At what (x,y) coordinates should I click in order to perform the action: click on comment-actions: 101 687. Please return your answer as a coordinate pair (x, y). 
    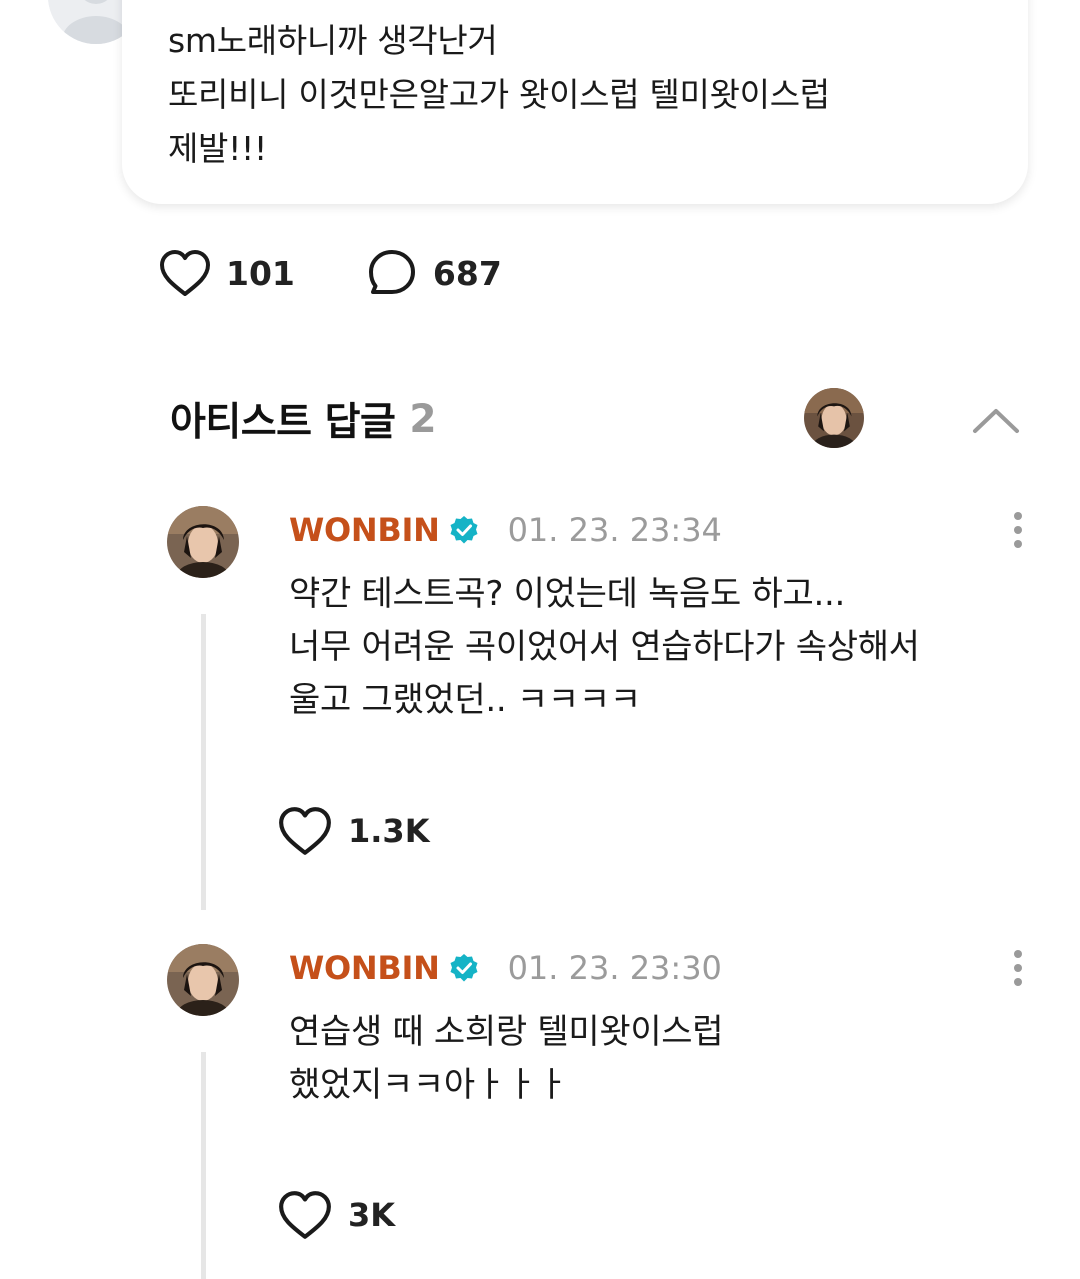
    Looking at the image, I should click on (330, 273).